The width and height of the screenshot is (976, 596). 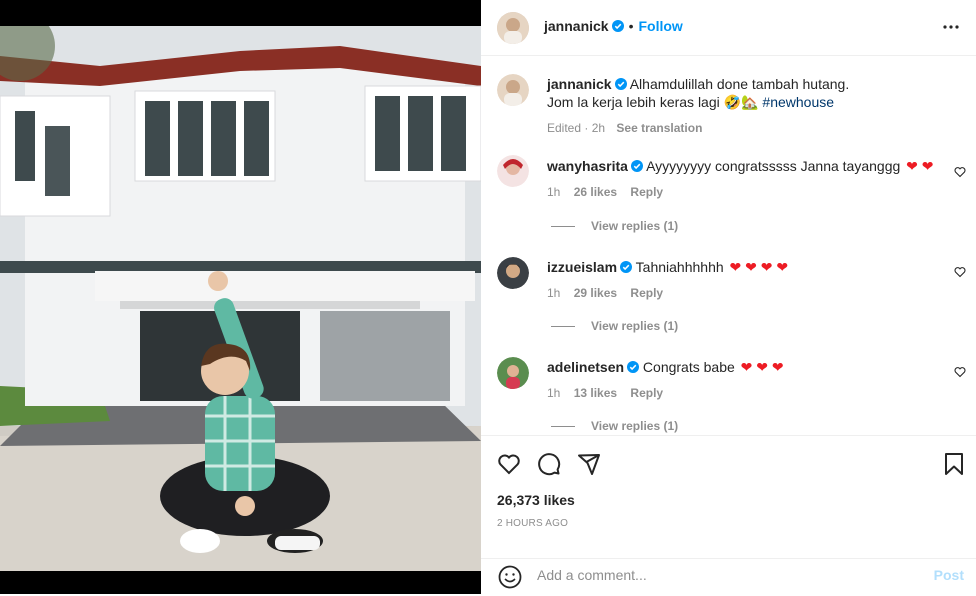 I want to click on comment-username: wanyhasrita, so click(x=587, y=166).